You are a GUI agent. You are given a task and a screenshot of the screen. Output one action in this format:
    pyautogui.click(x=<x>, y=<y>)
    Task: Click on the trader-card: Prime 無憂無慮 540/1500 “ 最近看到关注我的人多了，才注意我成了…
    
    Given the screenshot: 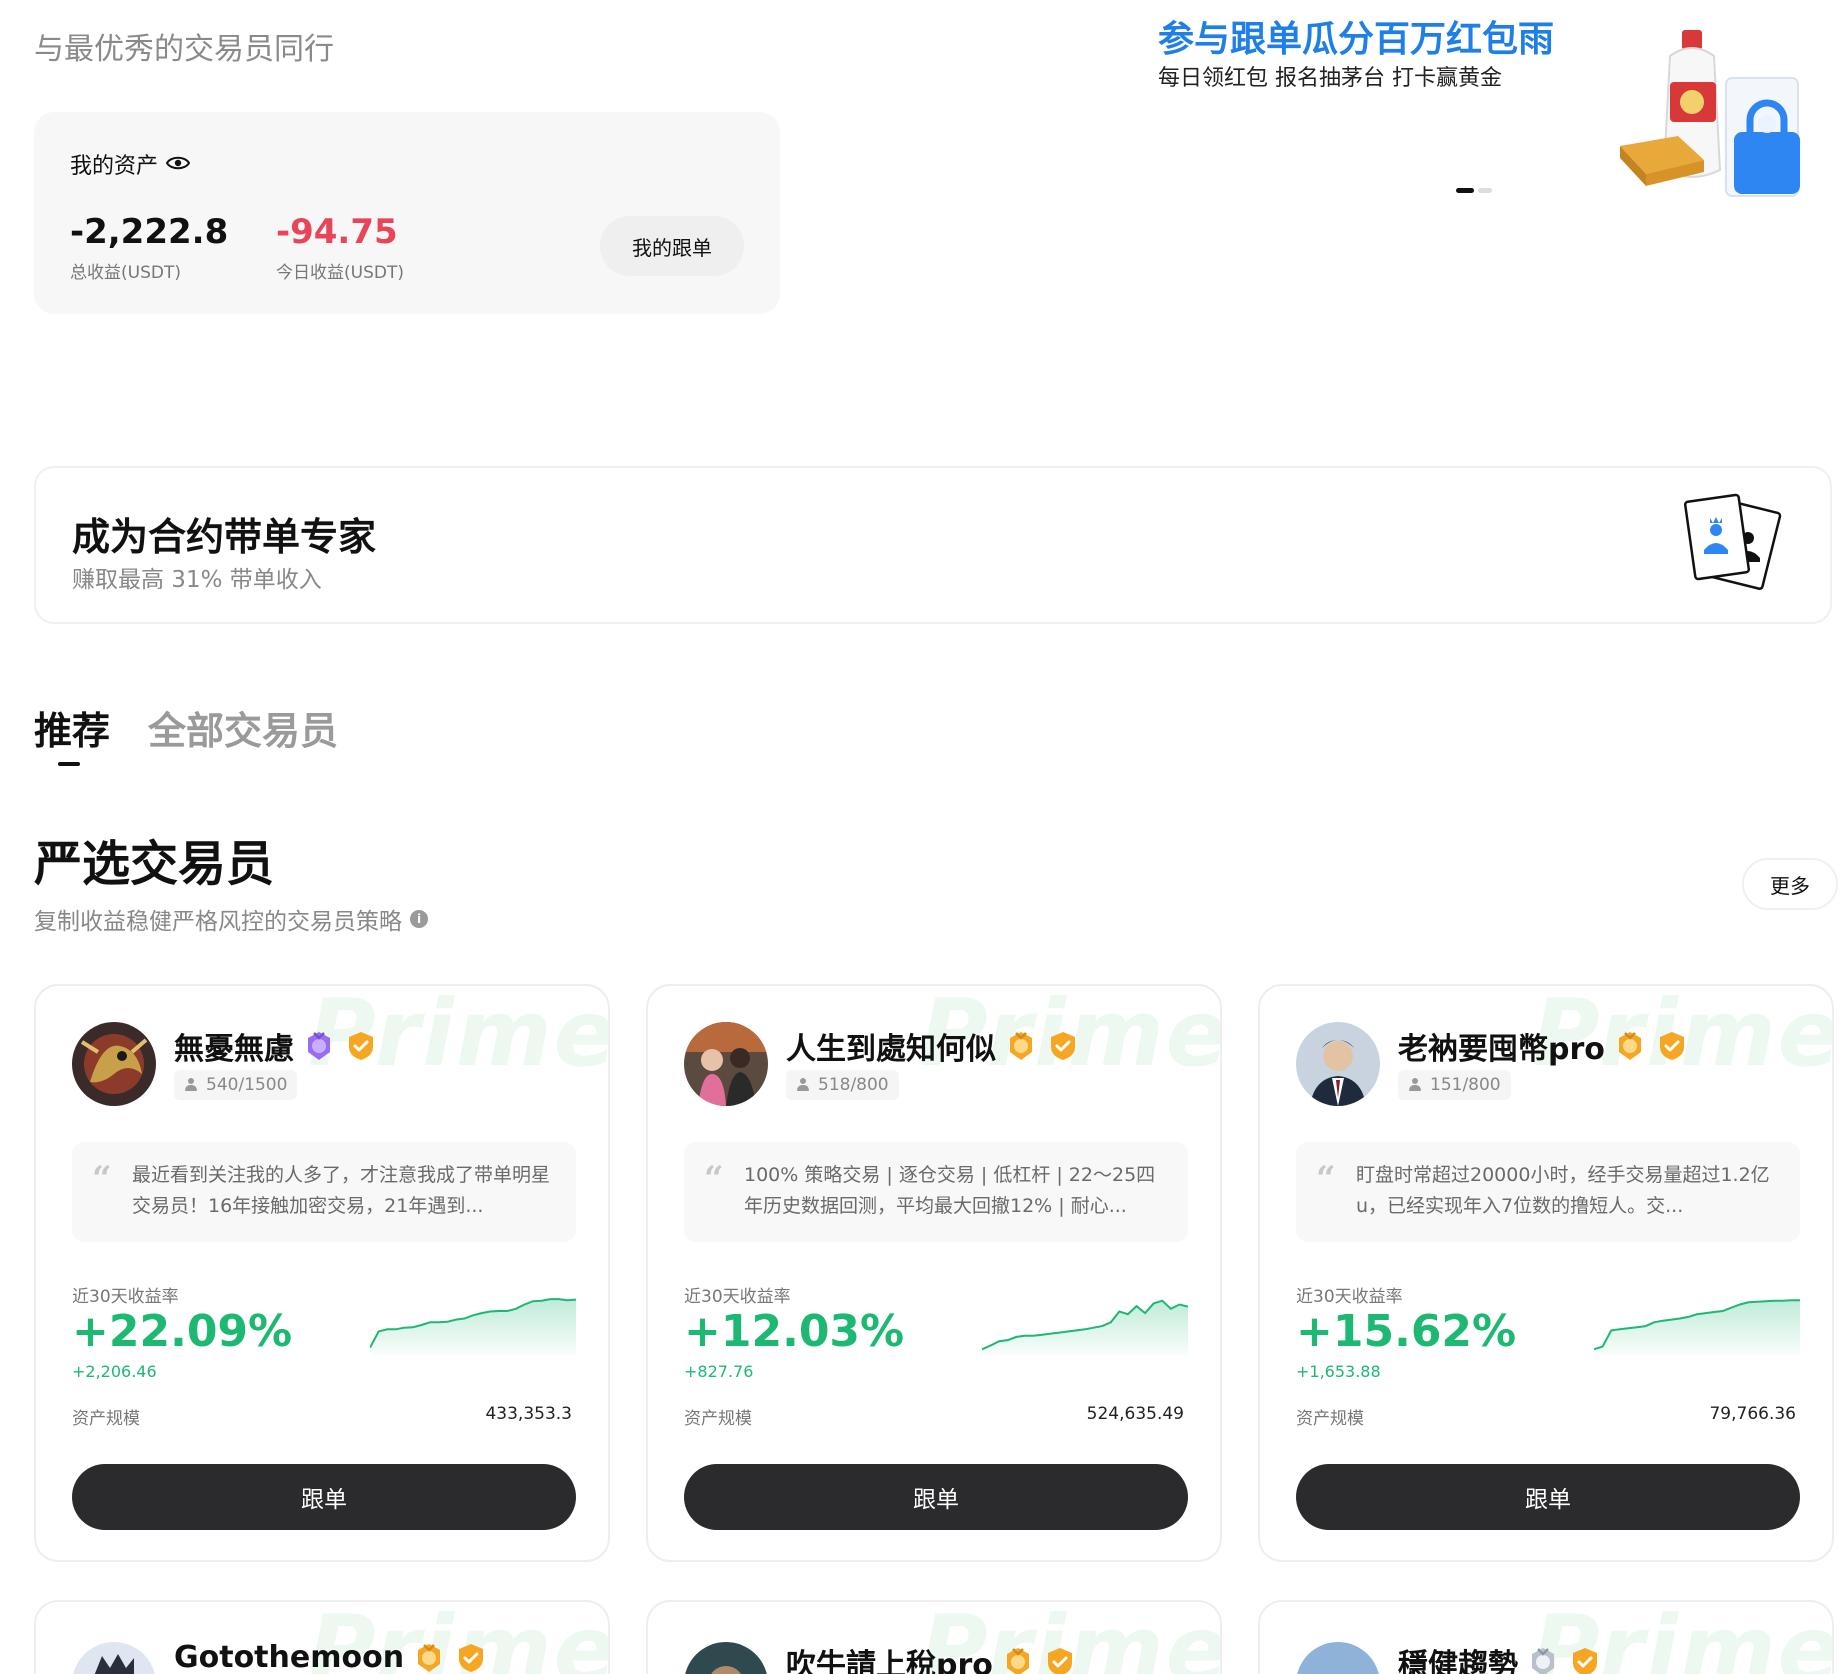 What is the action you would take?
    pyautogui.click(x=322, y=1273)
    